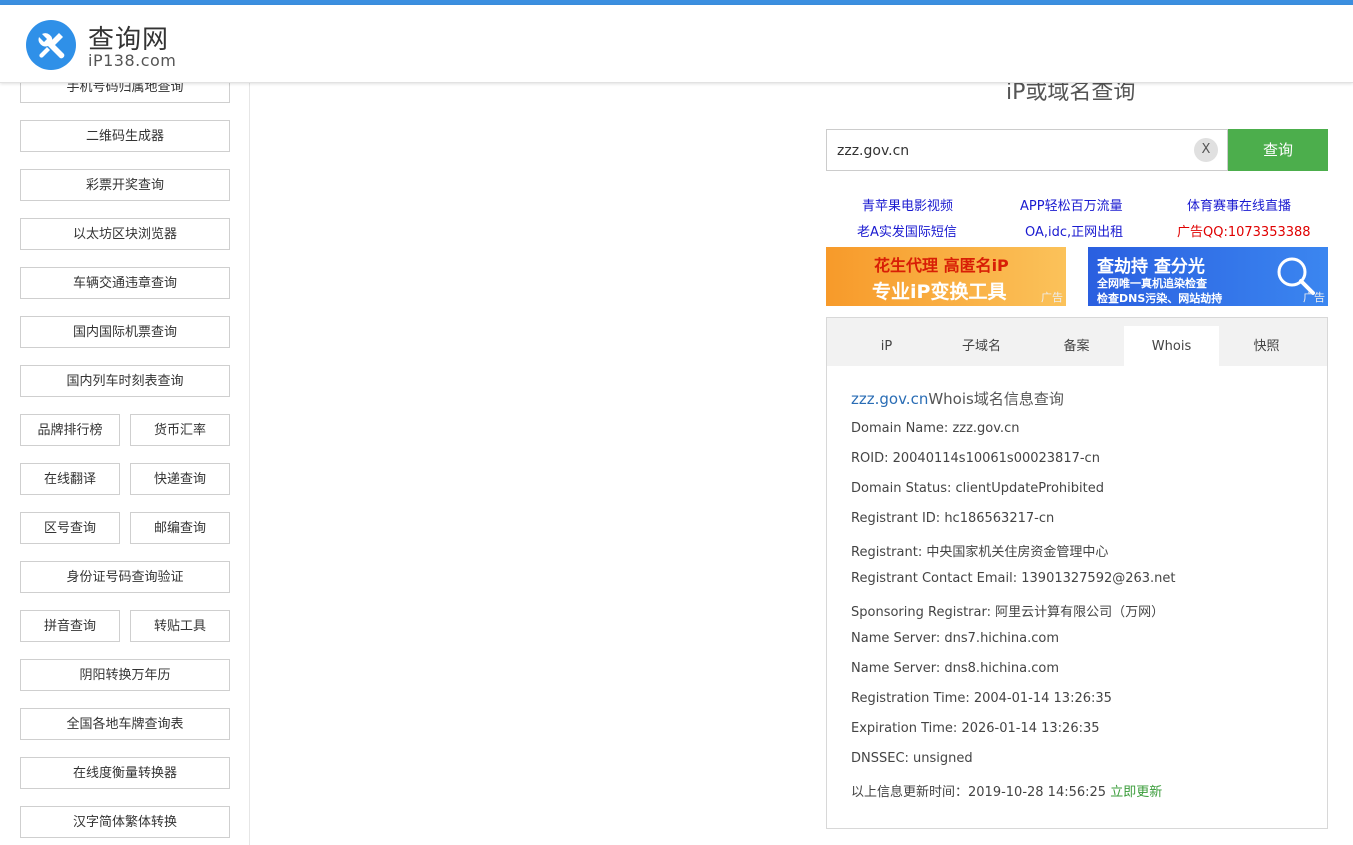 This screenshot has width=1353, height=845. I want to click on search-box: X, so click(1027, 150).